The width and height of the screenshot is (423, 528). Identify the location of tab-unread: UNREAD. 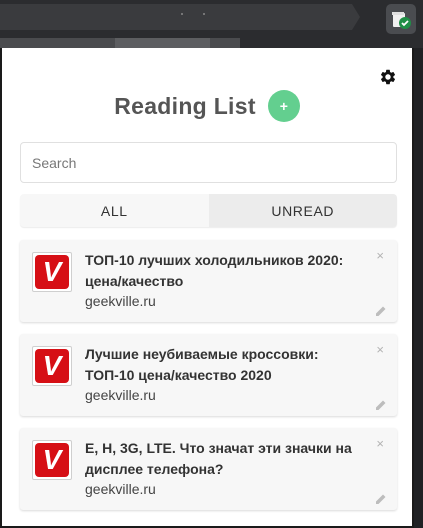
(302, 210).